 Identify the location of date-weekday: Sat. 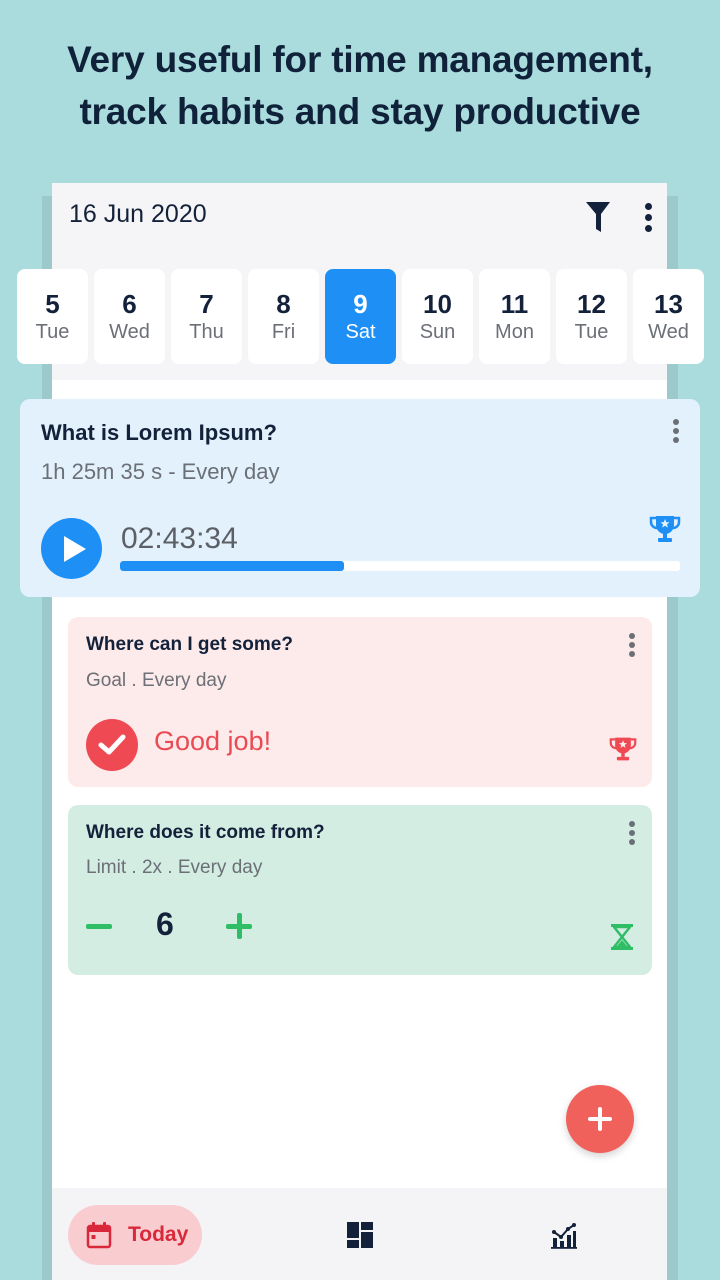
(360, 331).